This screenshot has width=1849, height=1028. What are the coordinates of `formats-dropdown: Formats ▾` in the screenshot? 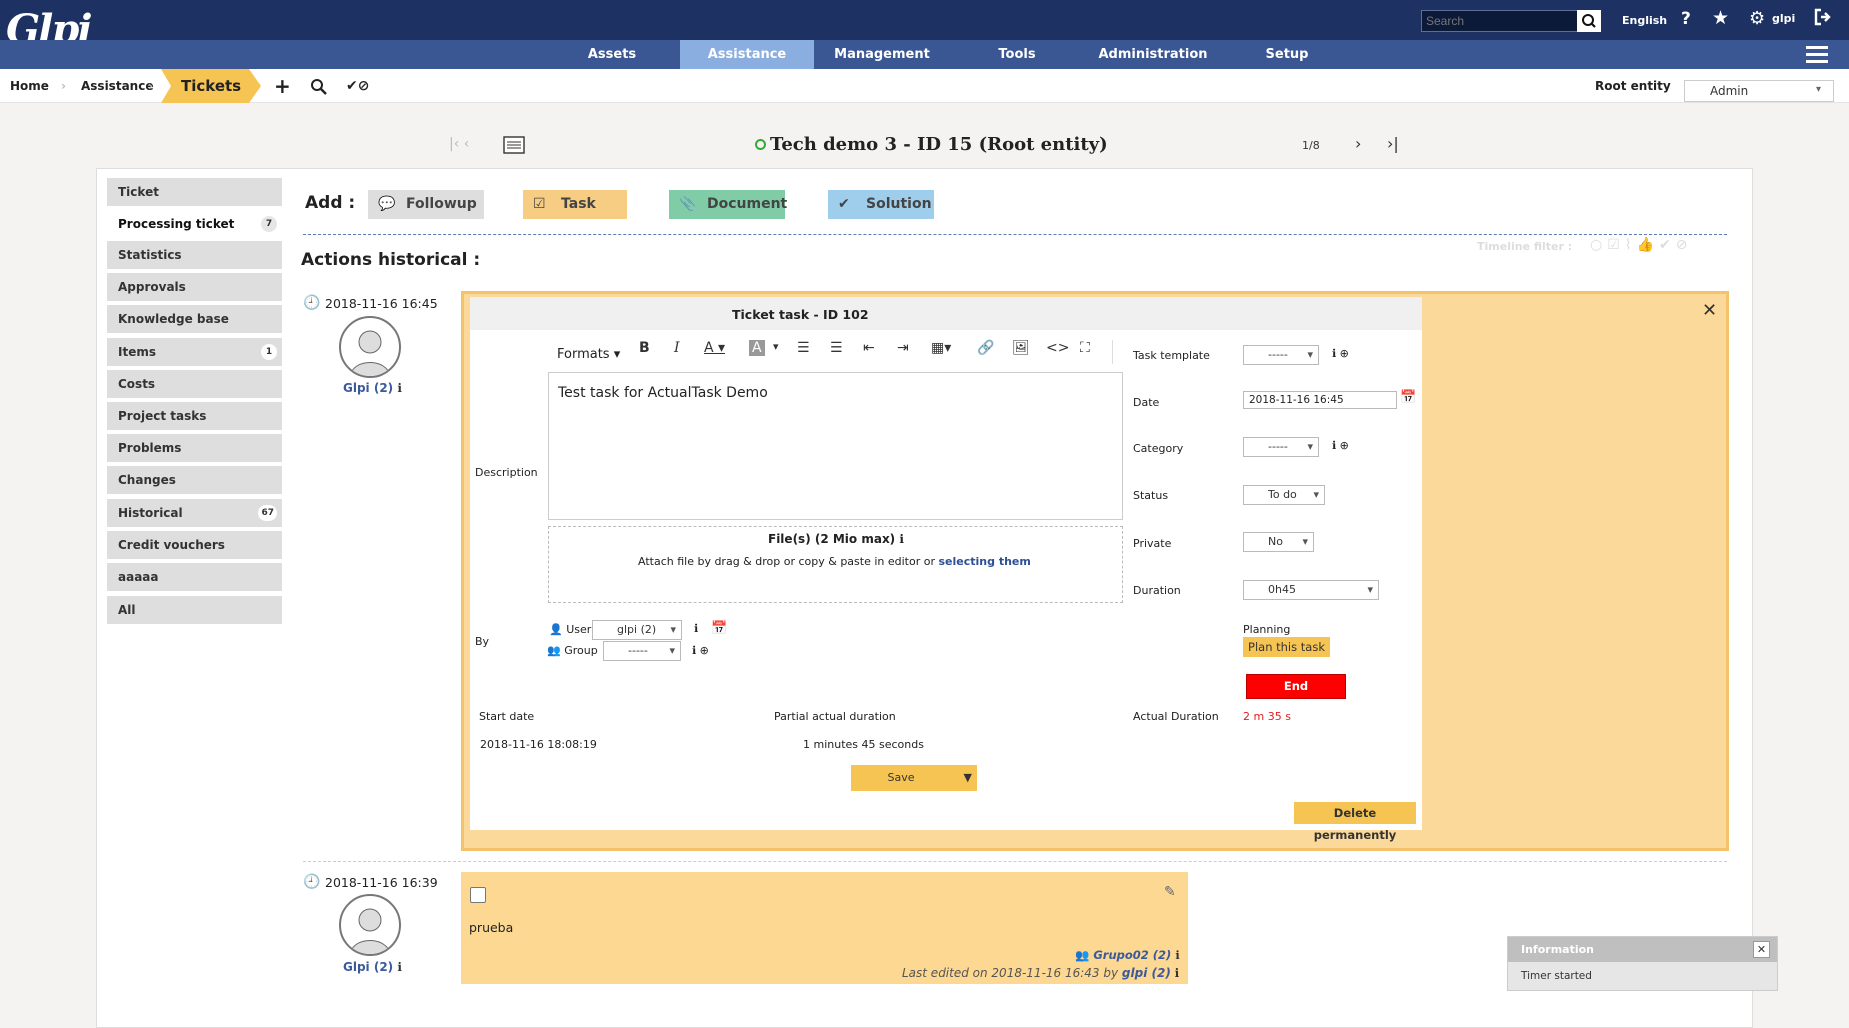 It's located at (588, 354).